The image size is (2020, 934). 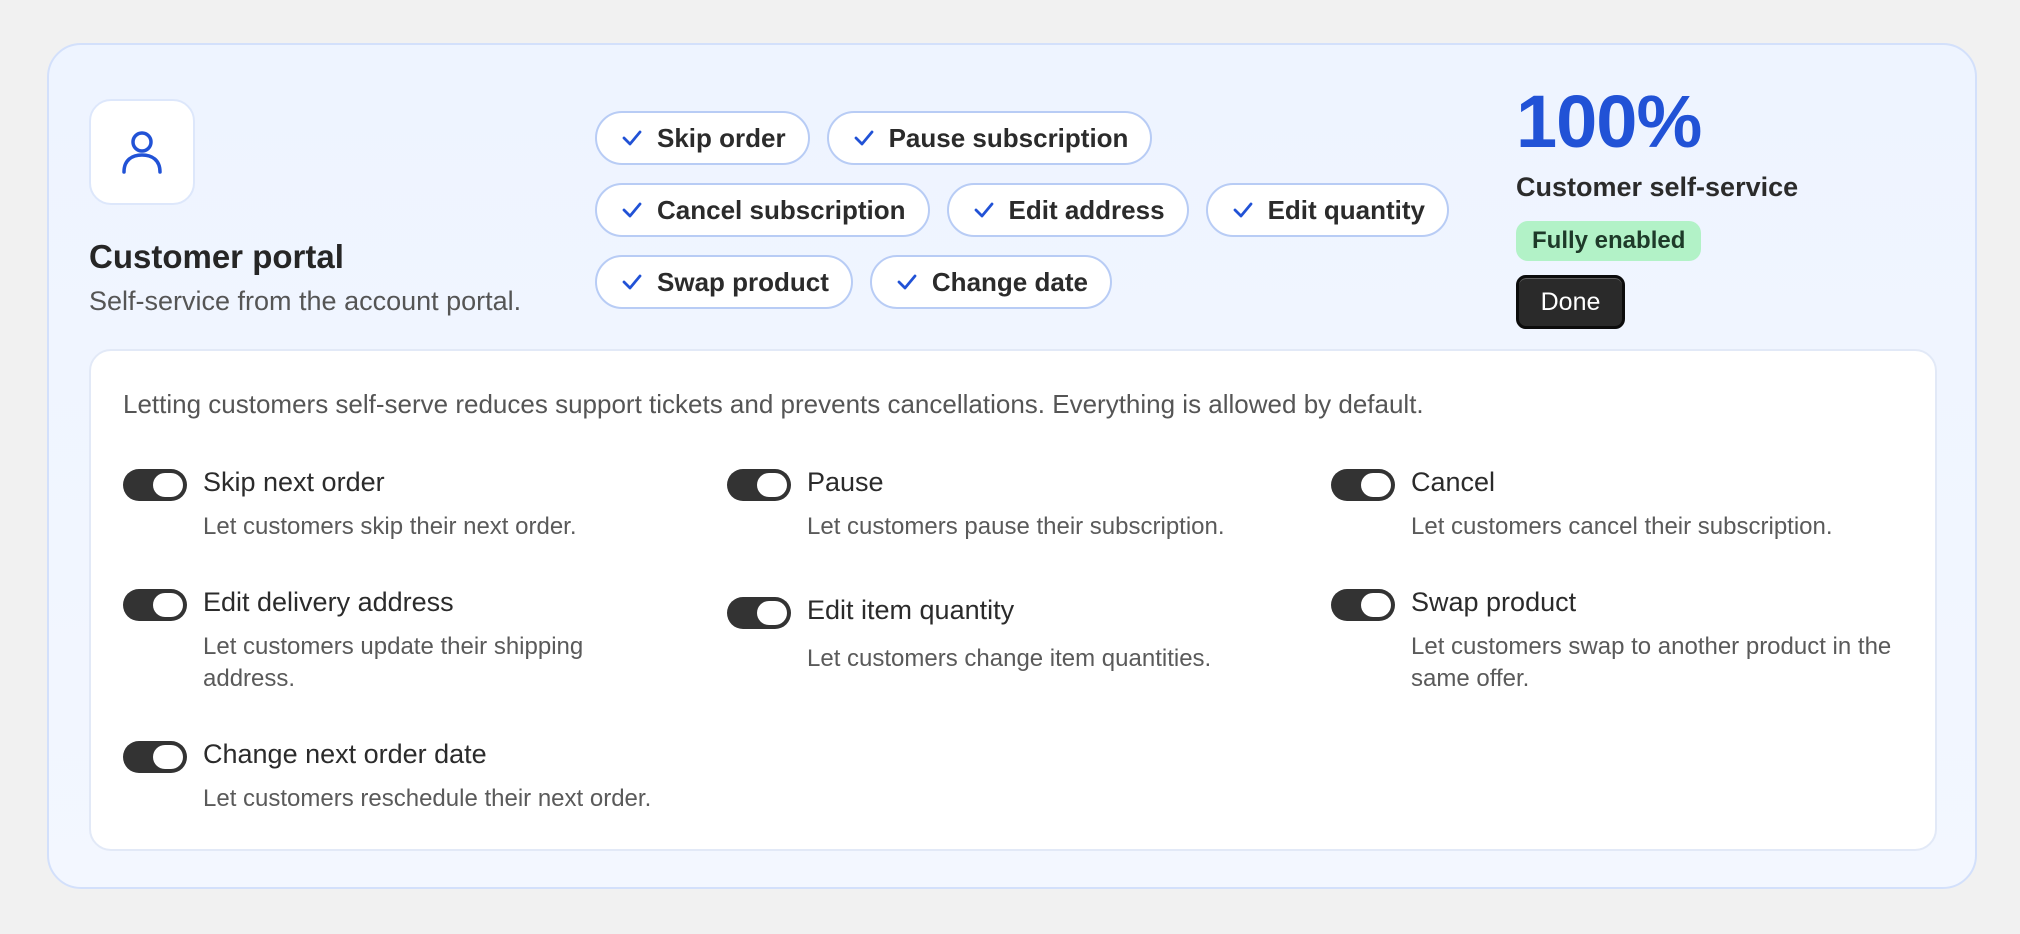 What do you see at coordinates (845, 482) in the screenshot?
I see `option-title: Pause` at bounding box center [845, 482].